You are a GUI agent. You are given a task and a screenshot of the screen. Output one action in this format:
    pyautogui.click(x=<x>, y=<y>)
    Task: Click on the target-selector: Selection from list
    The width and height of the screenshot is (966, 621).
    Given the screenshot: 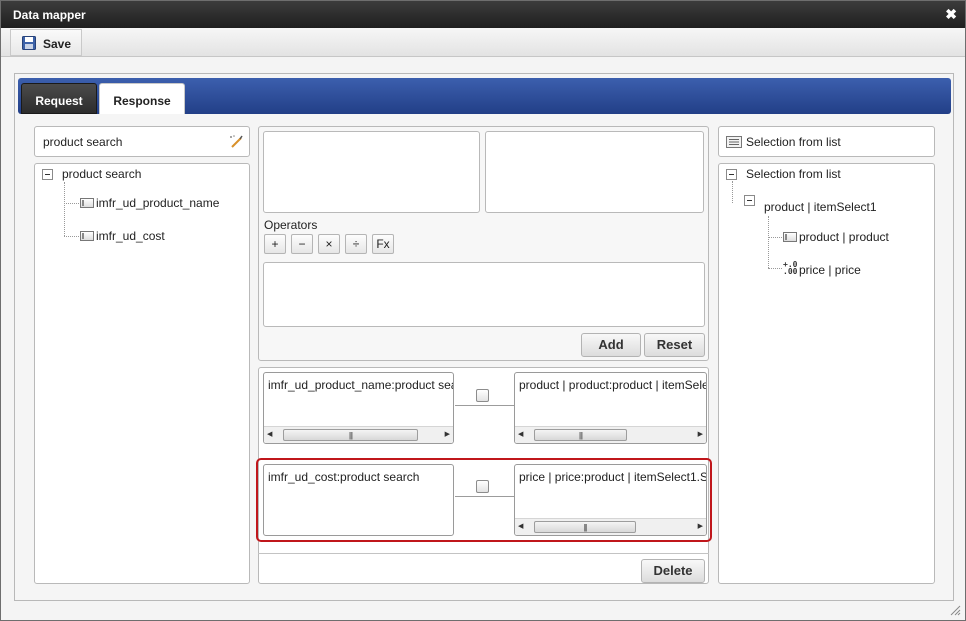 What is the action you would take?
    pyautogui.click(x=826, y=141)
    